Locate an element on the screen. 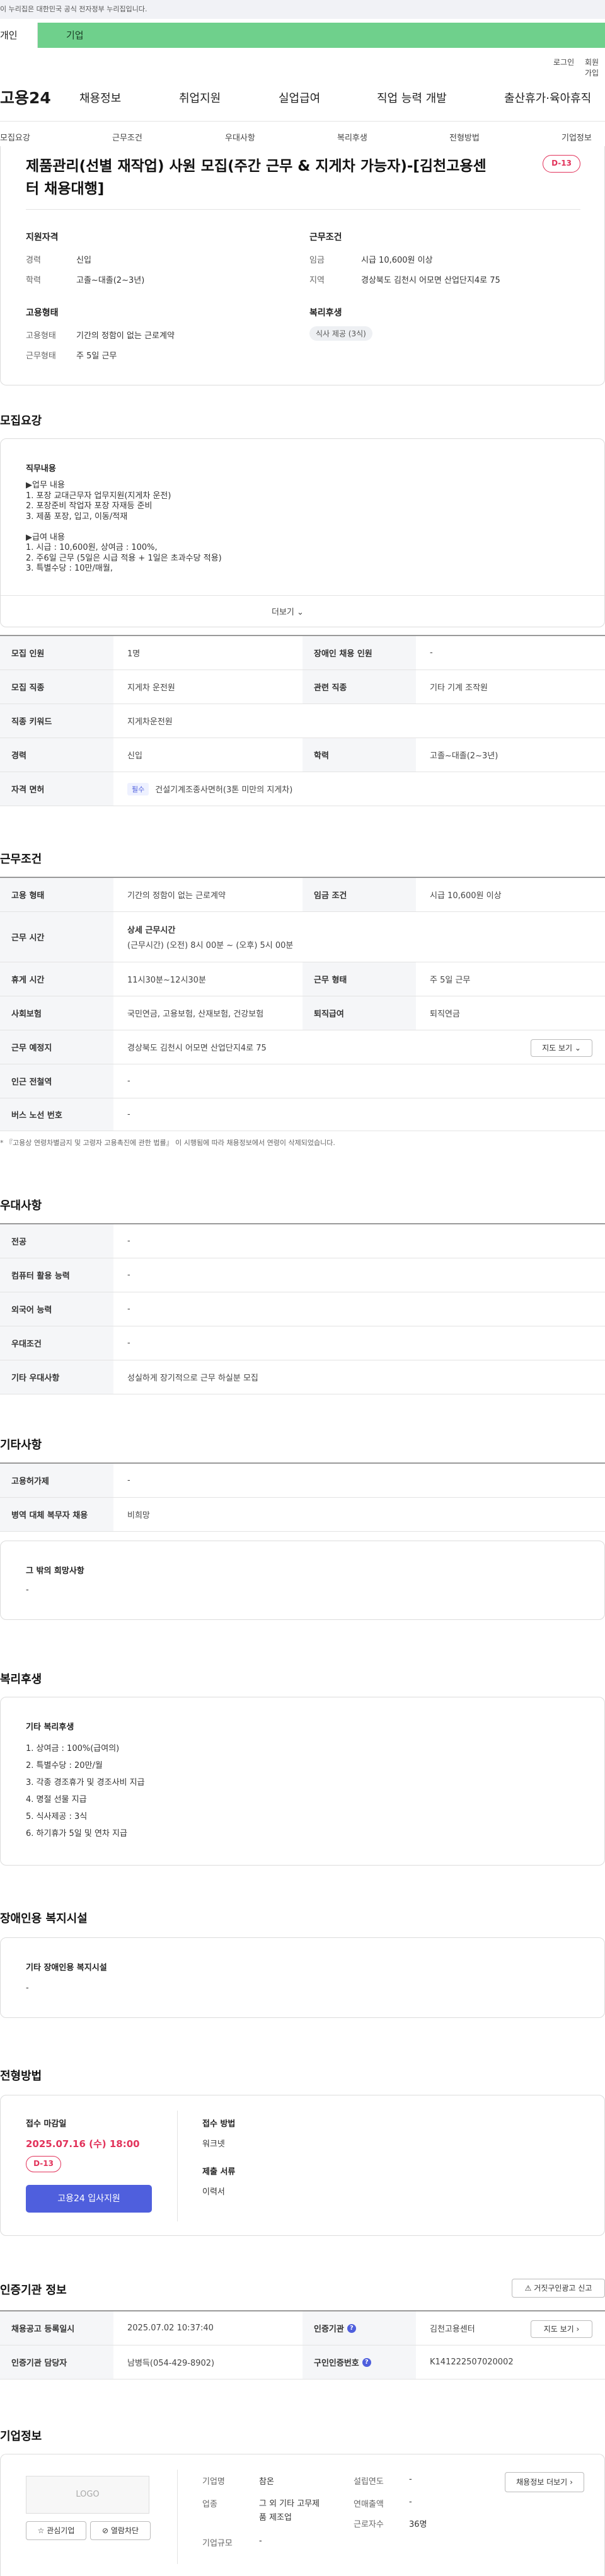 This screenshot has height=2576, width=605. process-section-title: 전형방법 is located at coordinates (21, 2076).